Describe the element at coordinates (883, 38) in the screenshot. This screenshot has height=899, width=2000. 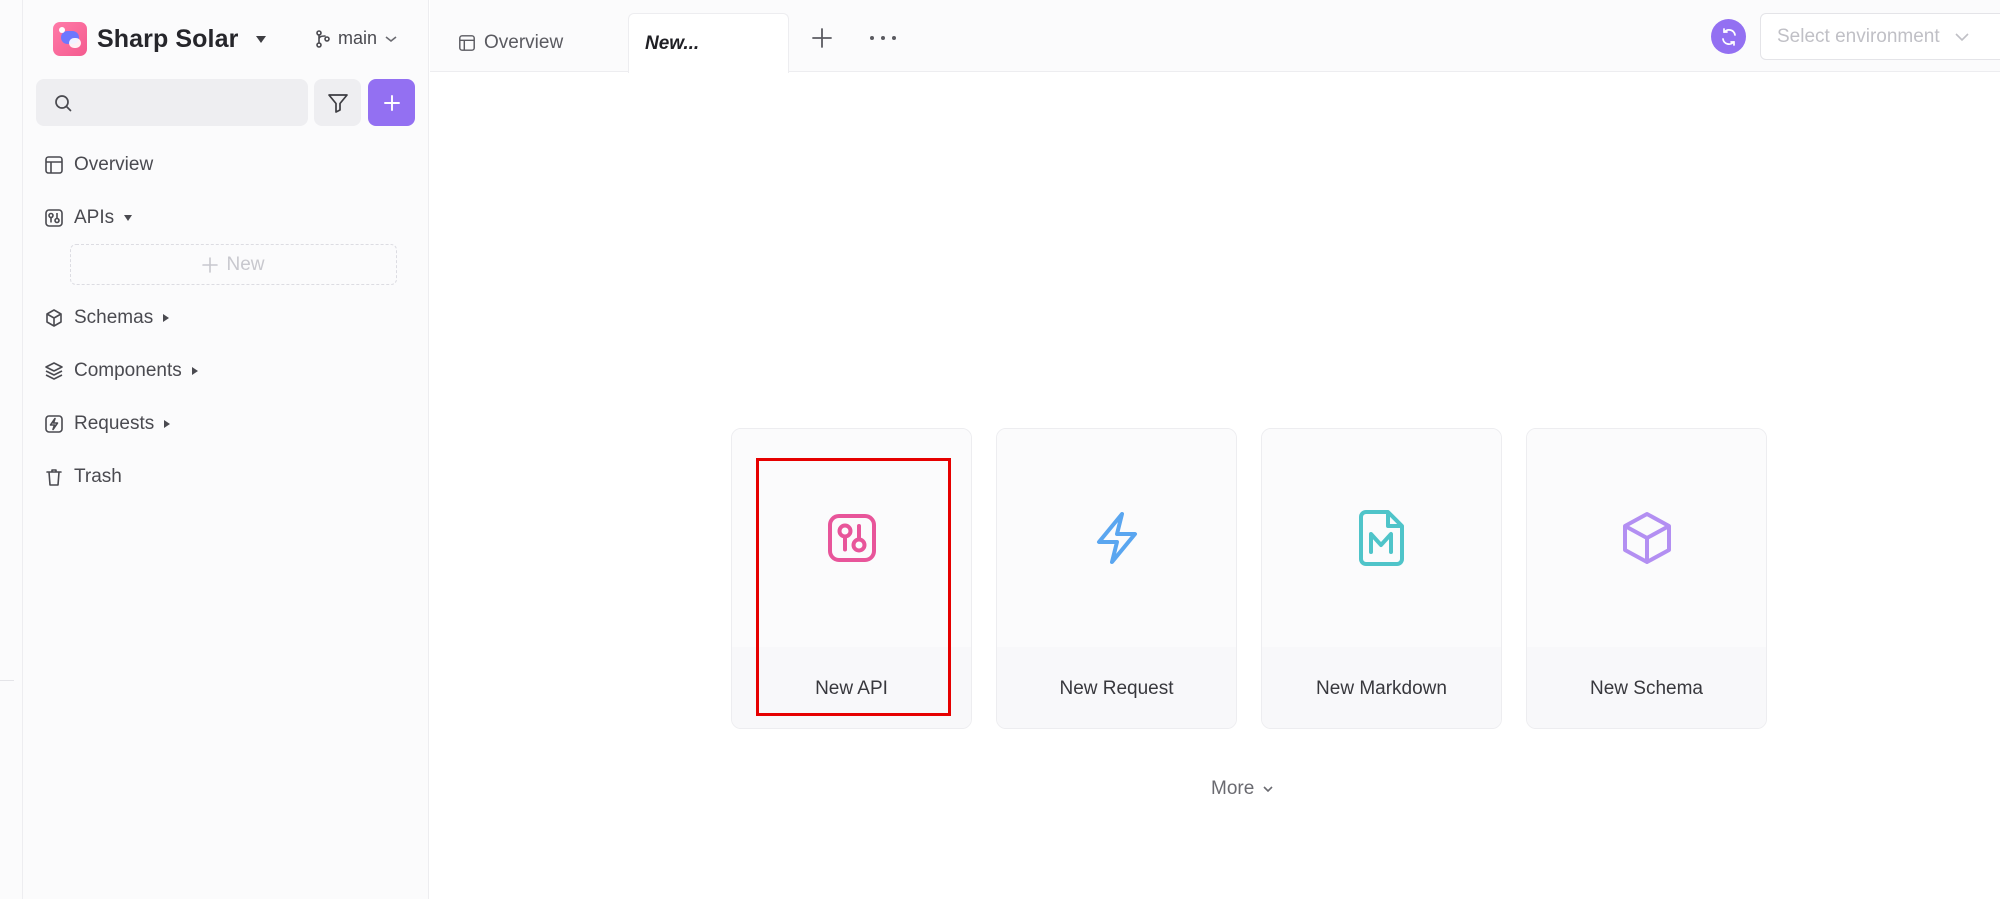
I see `tab-more-icon` at that location.